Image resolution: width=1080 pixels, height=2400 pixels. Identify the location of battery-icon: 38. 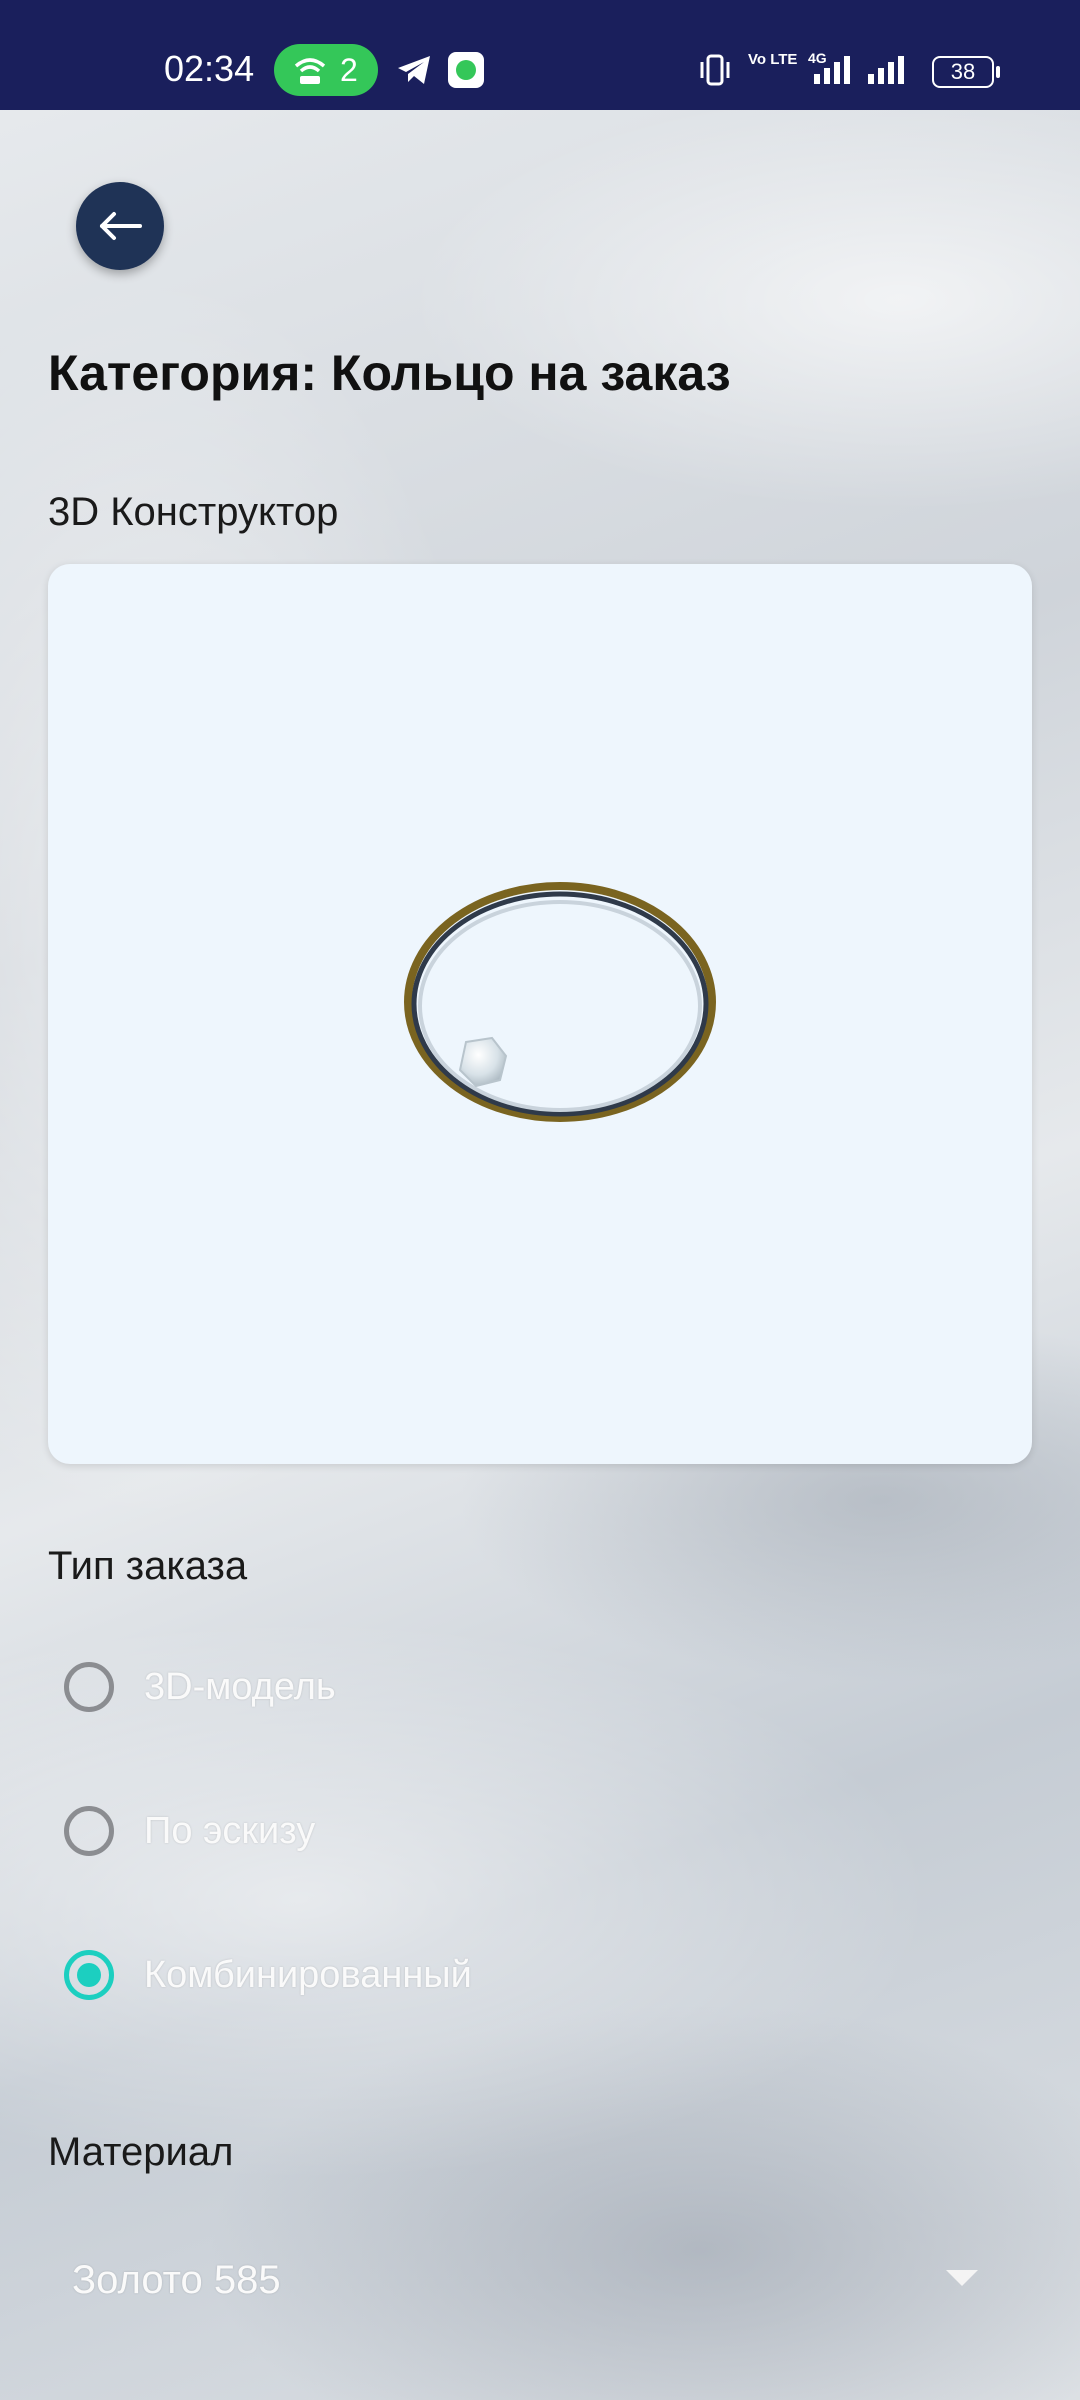
(966, 72).